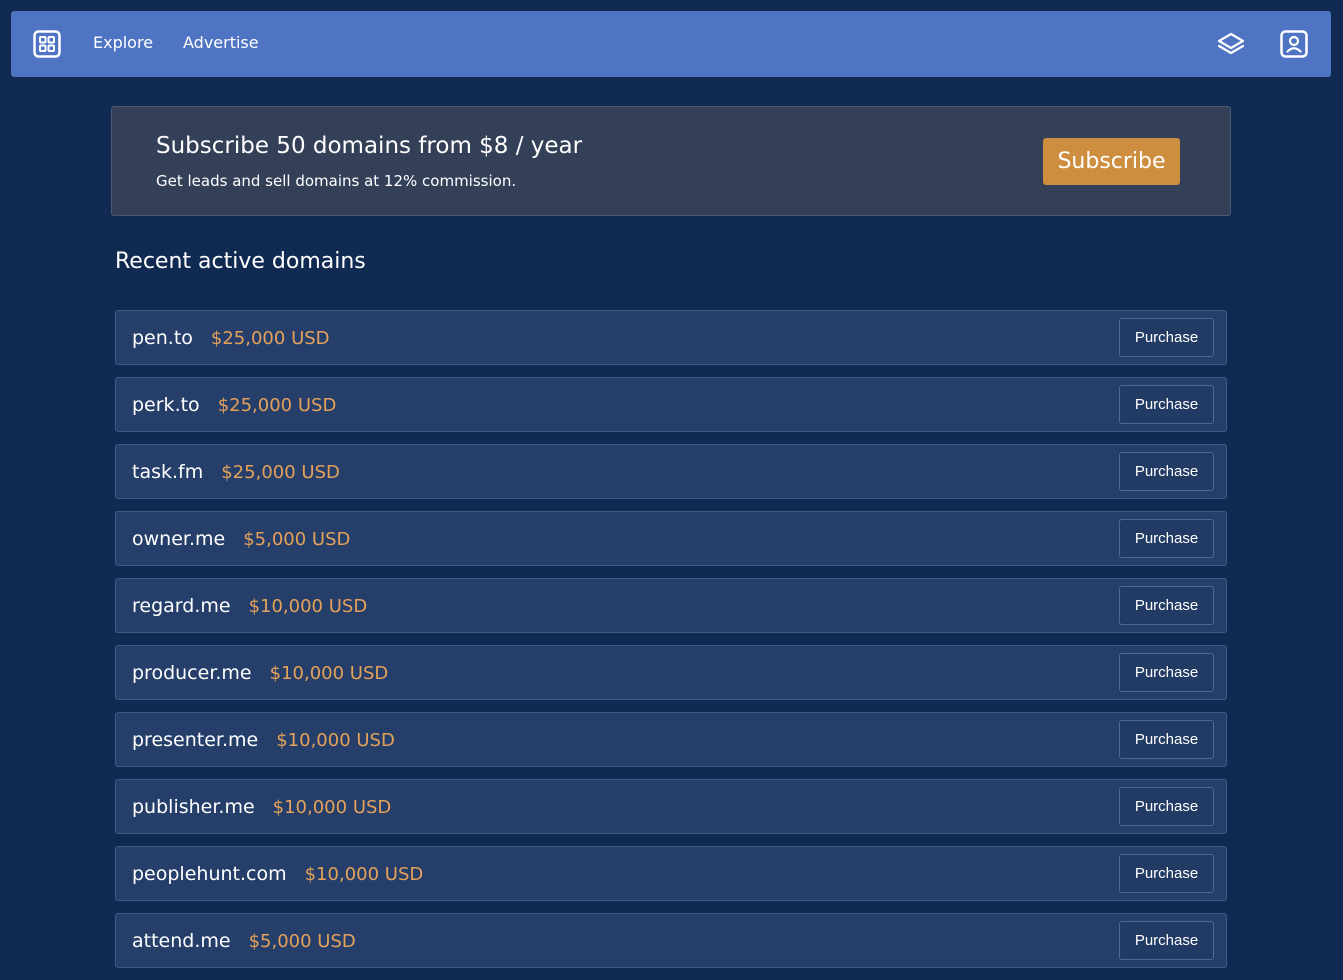 This screenshot has height=980, width=1343. I want to click on list-item: publisher.me $10,000 USD Purchase, so click(671, 806).